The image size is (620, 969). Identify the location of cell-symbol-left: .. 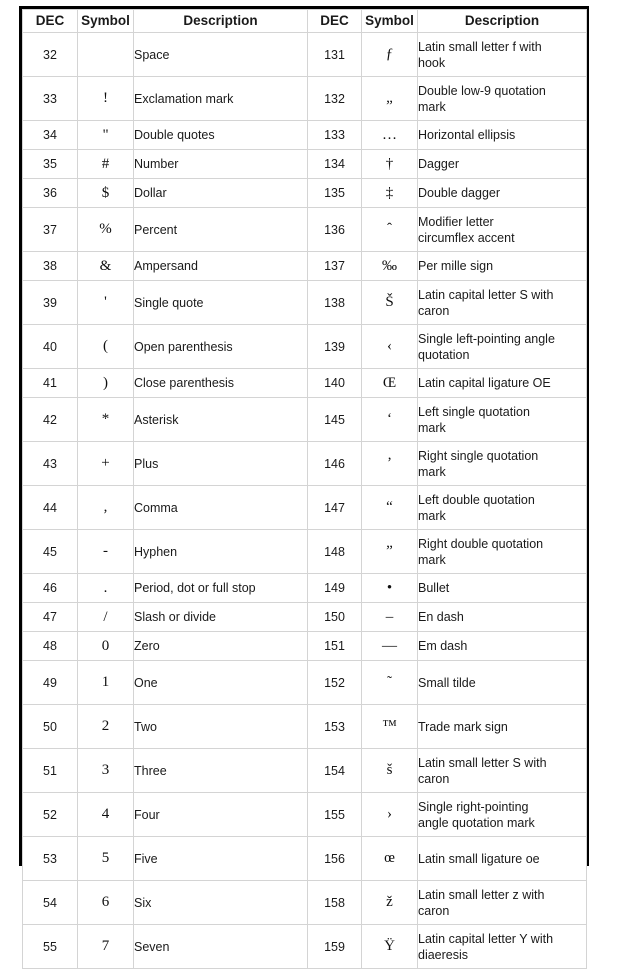
(105, 588).